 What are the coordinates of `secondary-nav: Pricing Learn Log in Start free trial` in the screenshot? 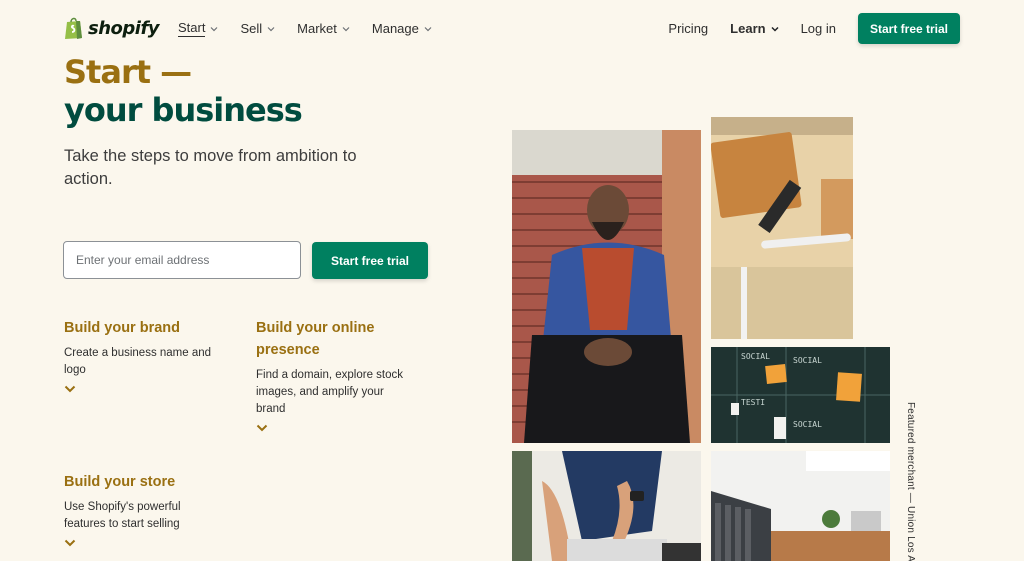 It's located at (814, 28).